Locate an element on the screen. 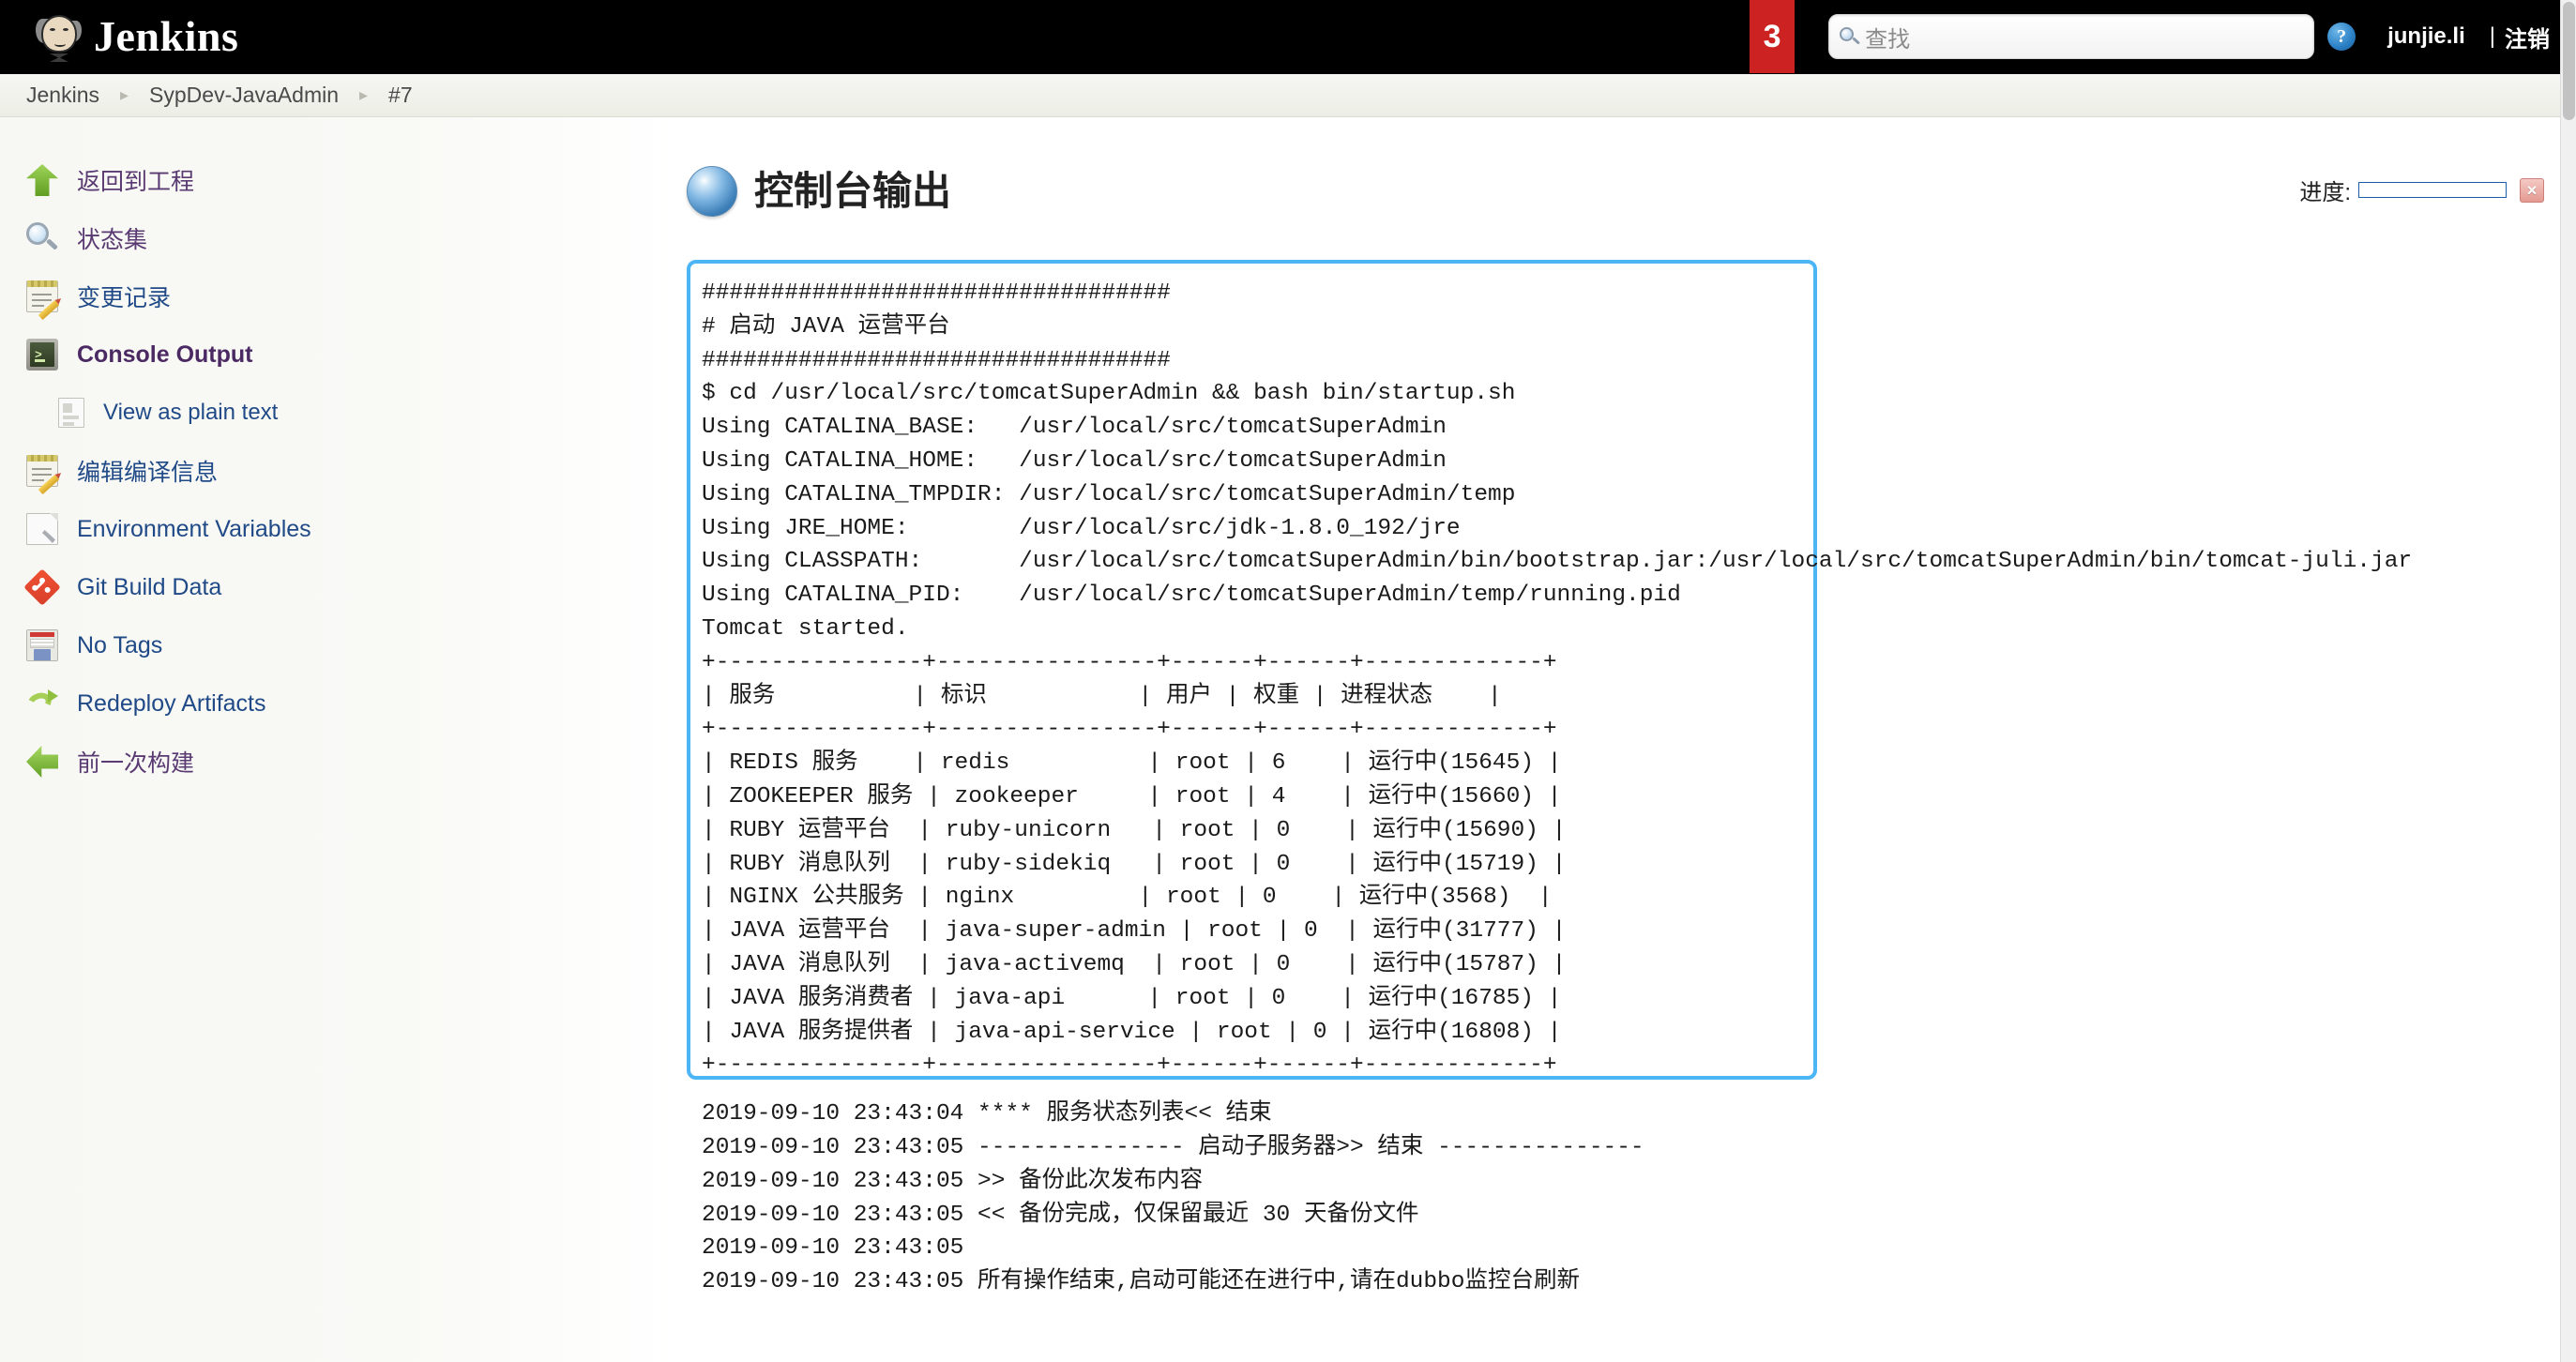  page-scrollbar is located at coordinates (2568, 681).